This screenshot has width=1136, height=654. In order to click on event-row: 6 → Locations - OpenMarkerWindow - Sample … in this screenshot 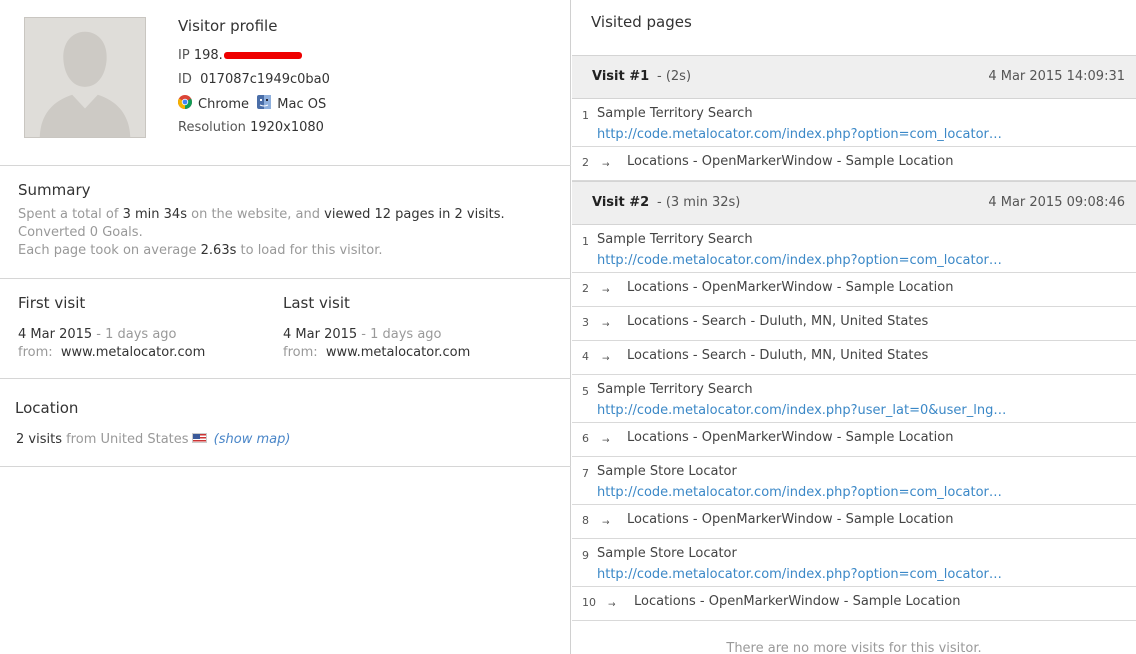, I will do `click(854, 440)`.